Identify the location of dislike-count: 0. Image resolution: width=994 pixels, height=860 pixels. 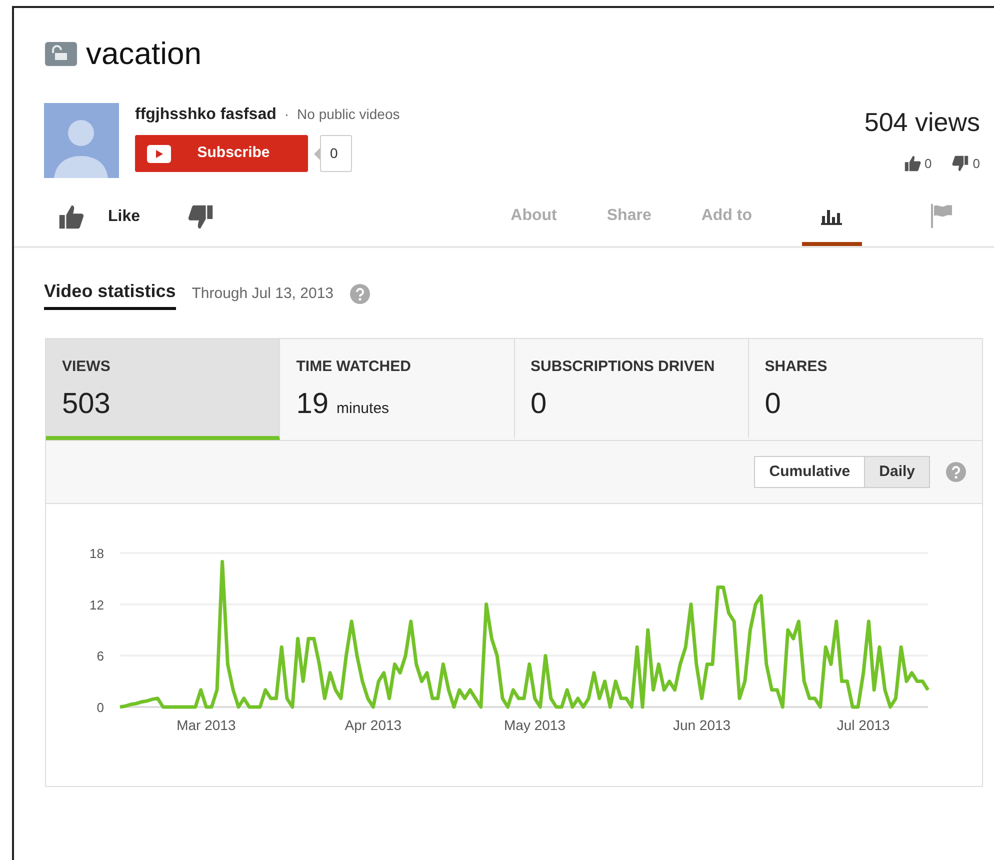
(976, 164).